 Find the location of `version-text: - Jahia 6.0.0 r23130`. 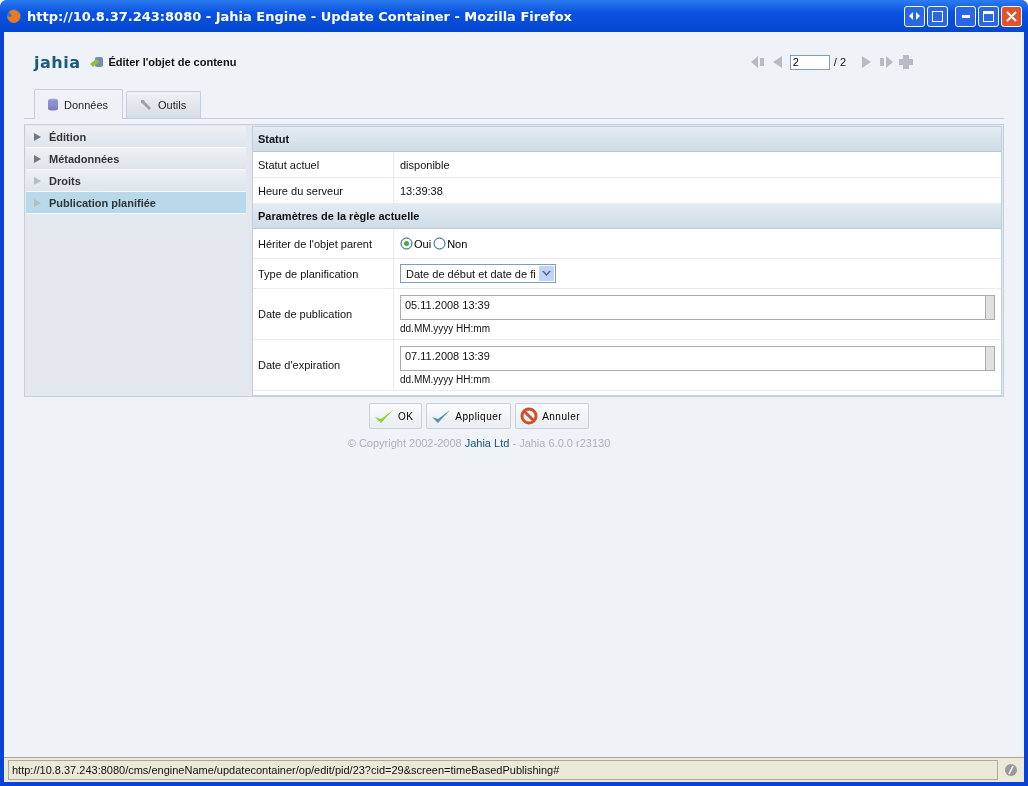

version-text: - Jahia 6.0.0 r23130 is located at coordinates (561, 443).